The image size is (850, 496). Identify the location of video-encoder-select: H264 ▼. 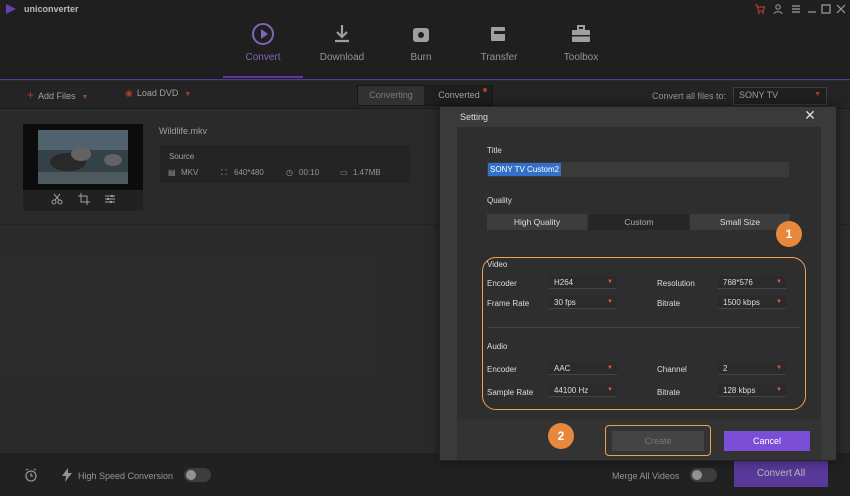
(583, 282).